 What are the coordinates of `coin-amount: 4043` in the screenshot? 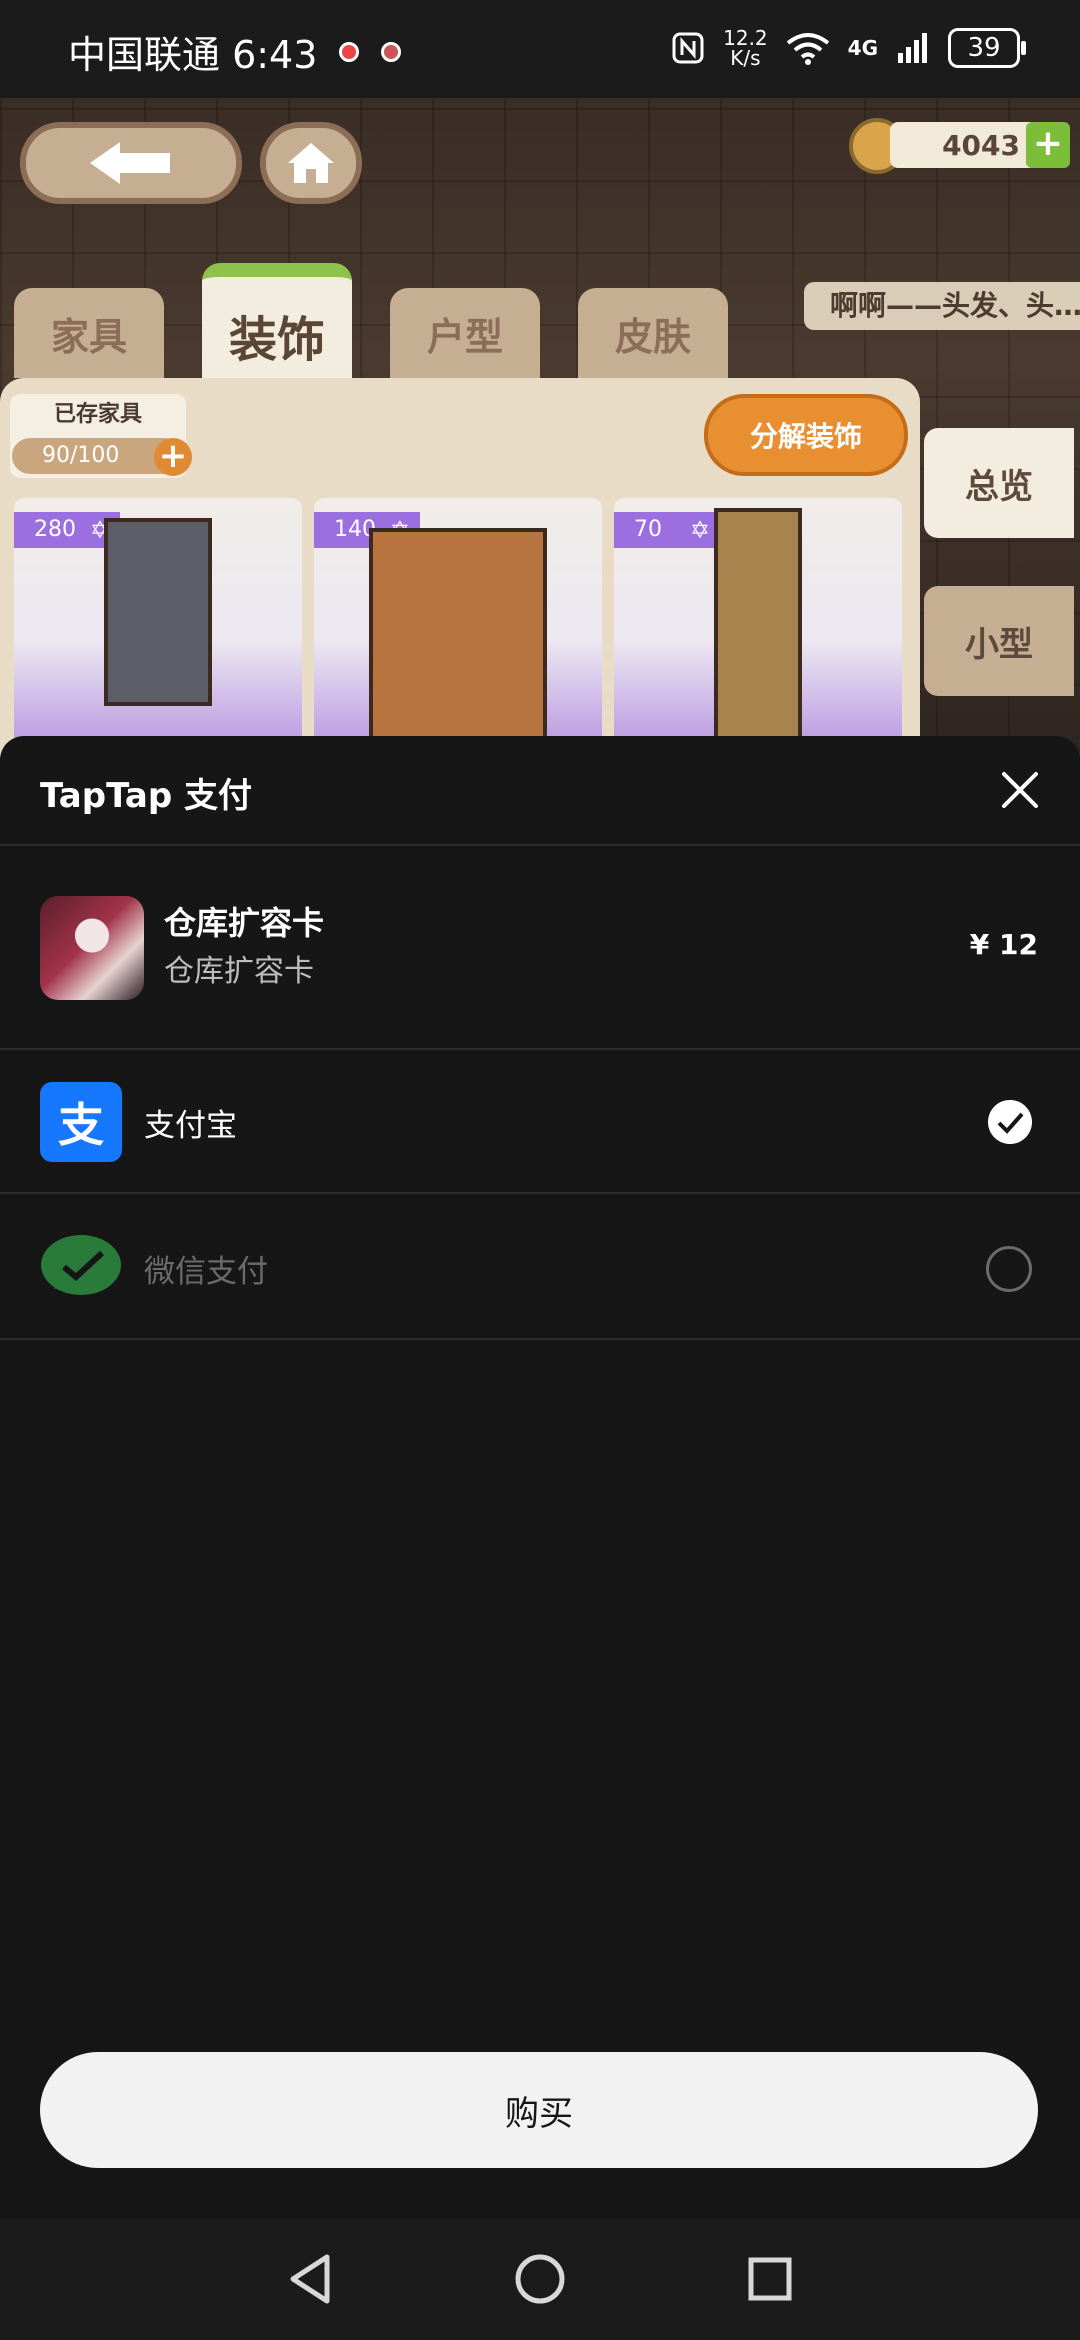 It's located at (981, 145).